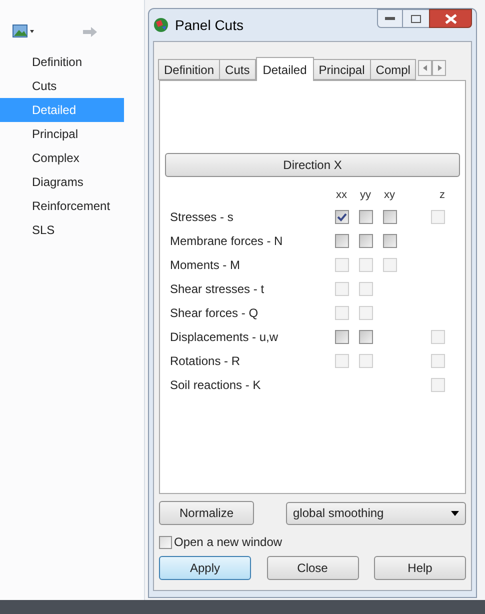  Describe the element at coordinates (206, 265) in the screenshot. I see `row-label: Moments - M` at that location.